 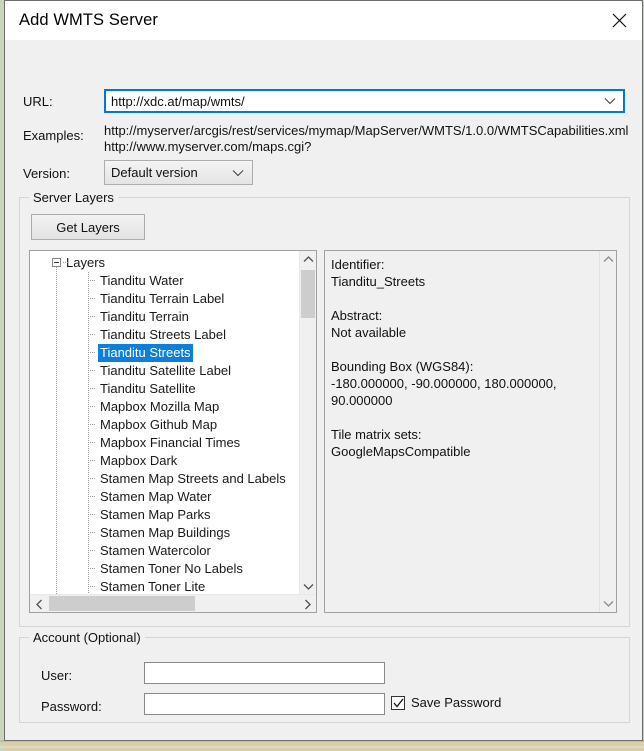 What do you see at coordinates (456, 702) in the screenshot?
I see `save-password-label: Save Password` at bounding box center [456, 702].